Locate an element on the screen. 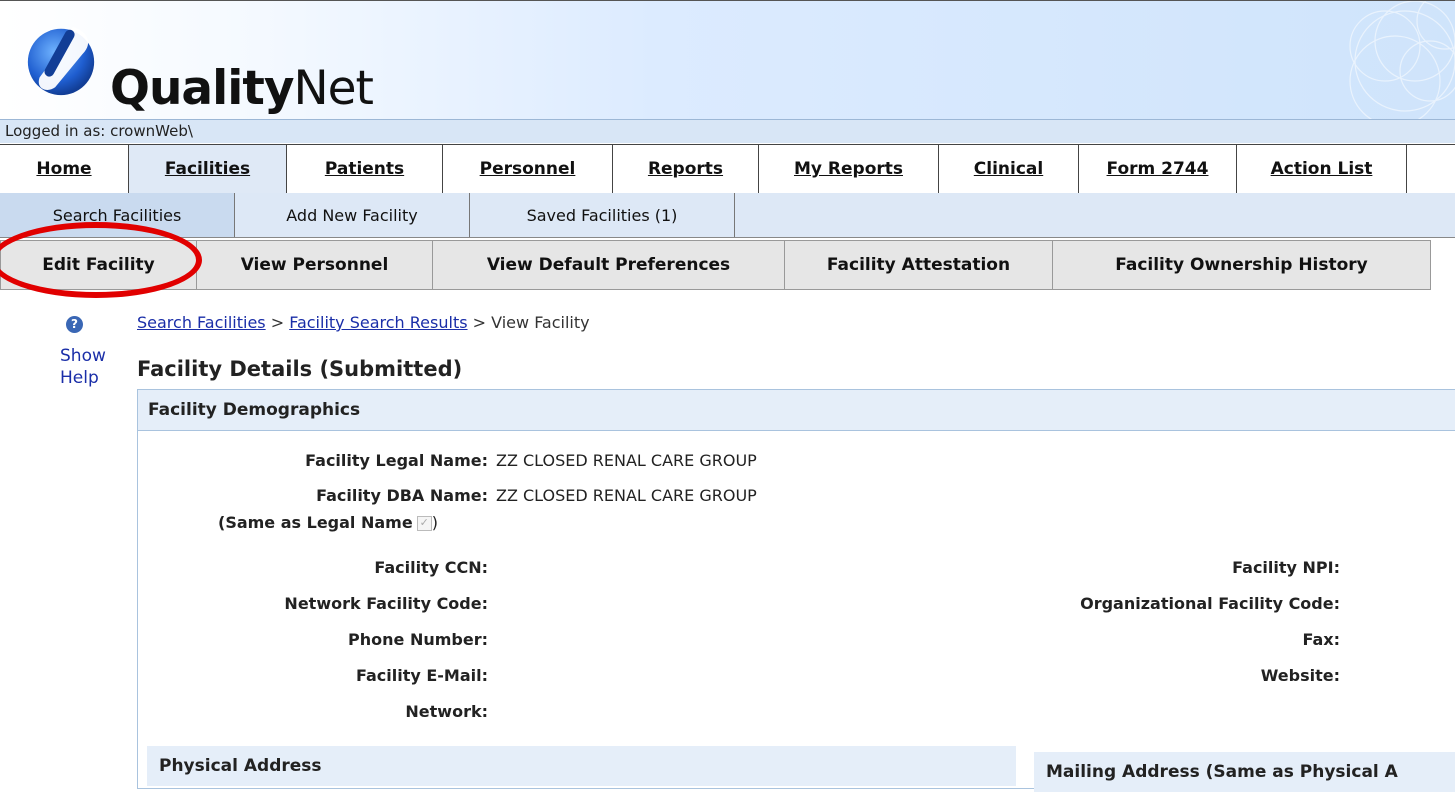  logo-wordmark: QualityNet is located at coordinates (242, 88).